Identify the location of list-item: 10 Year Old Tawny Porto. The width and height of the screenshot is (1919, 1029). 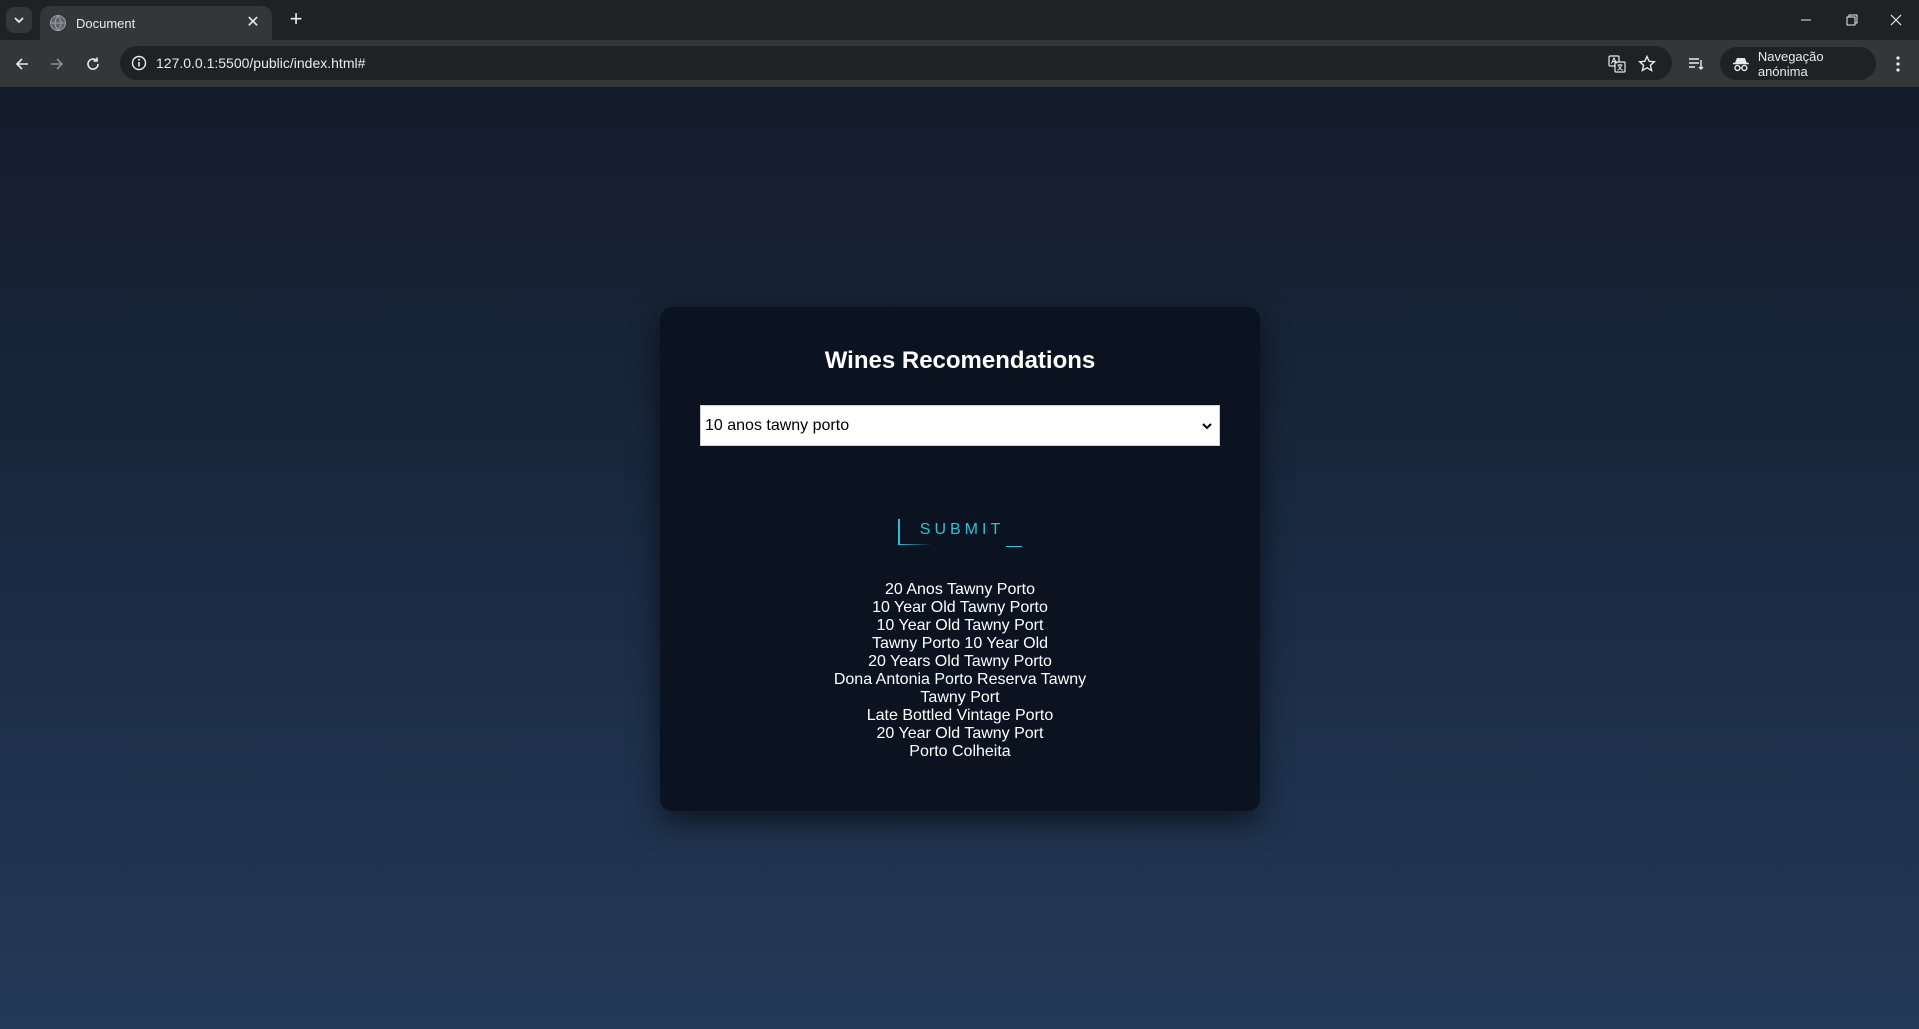
(960, 607).